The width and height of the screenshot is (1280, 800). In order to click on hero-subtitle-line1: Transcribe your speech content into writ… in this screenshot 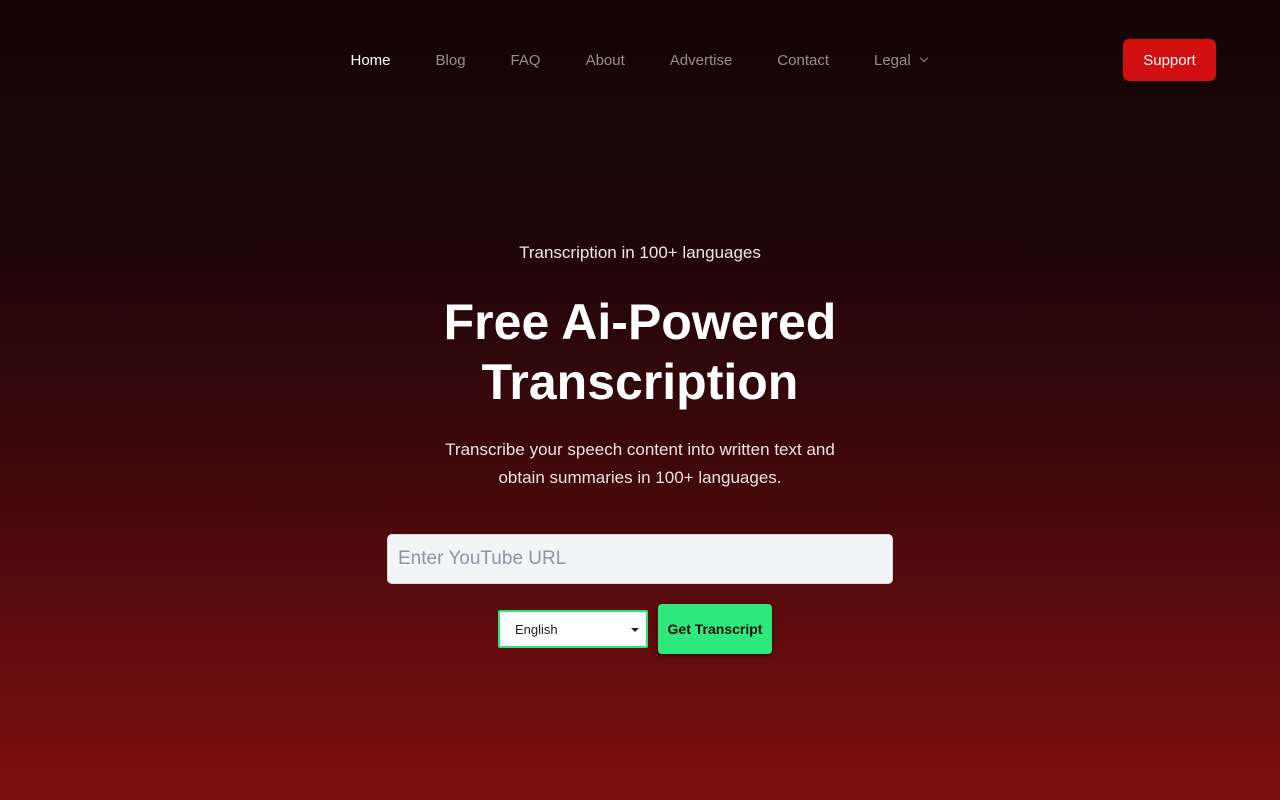, I will do `click(640, 449)`.